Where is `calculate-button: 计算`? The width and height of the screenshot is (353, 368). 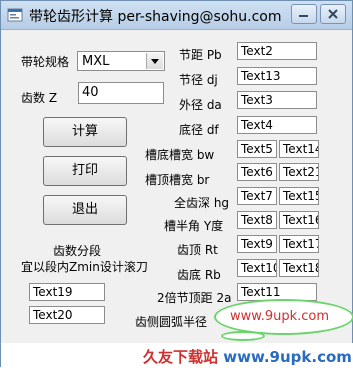
calculate-button: 计算 is located at coordinates (85, 132).